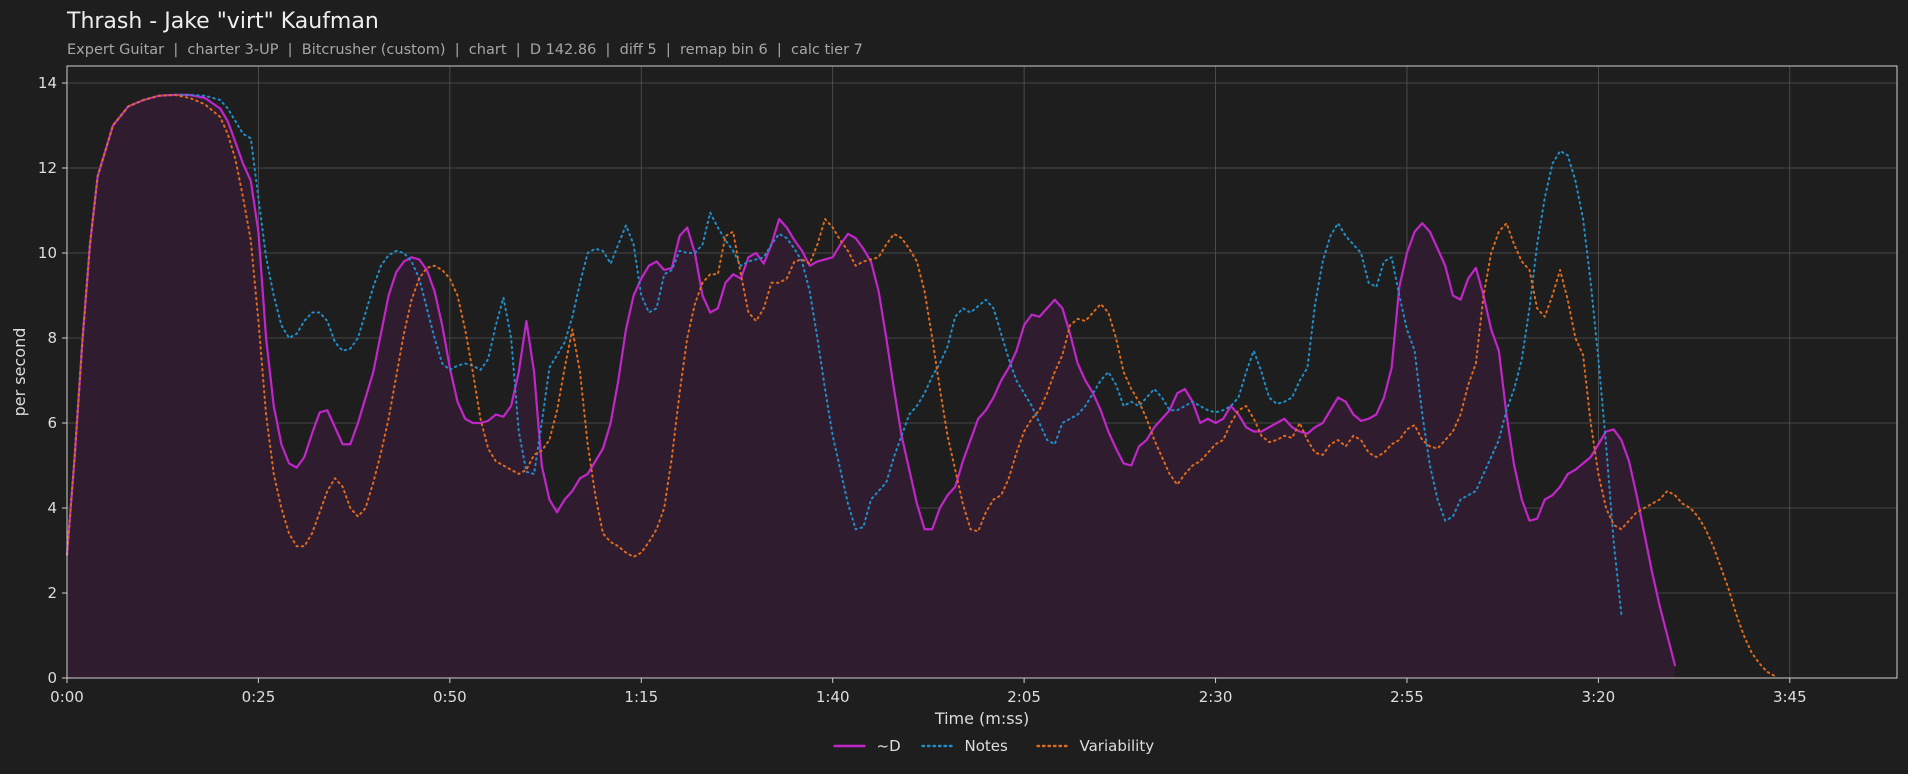 Image resolution: width=1908 pixels, height=774 pixels. Describe the element at coordinates (889, 746) in the screenshot. I see `legend-label-0: ~D` at that location.